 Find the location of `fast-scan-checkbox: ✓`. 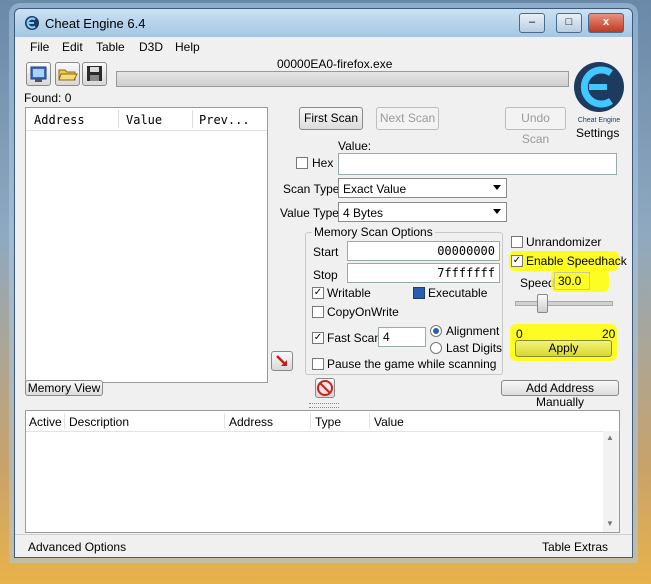

fast-scan-checkbox: ✓ is located at coordinates (318, 338).